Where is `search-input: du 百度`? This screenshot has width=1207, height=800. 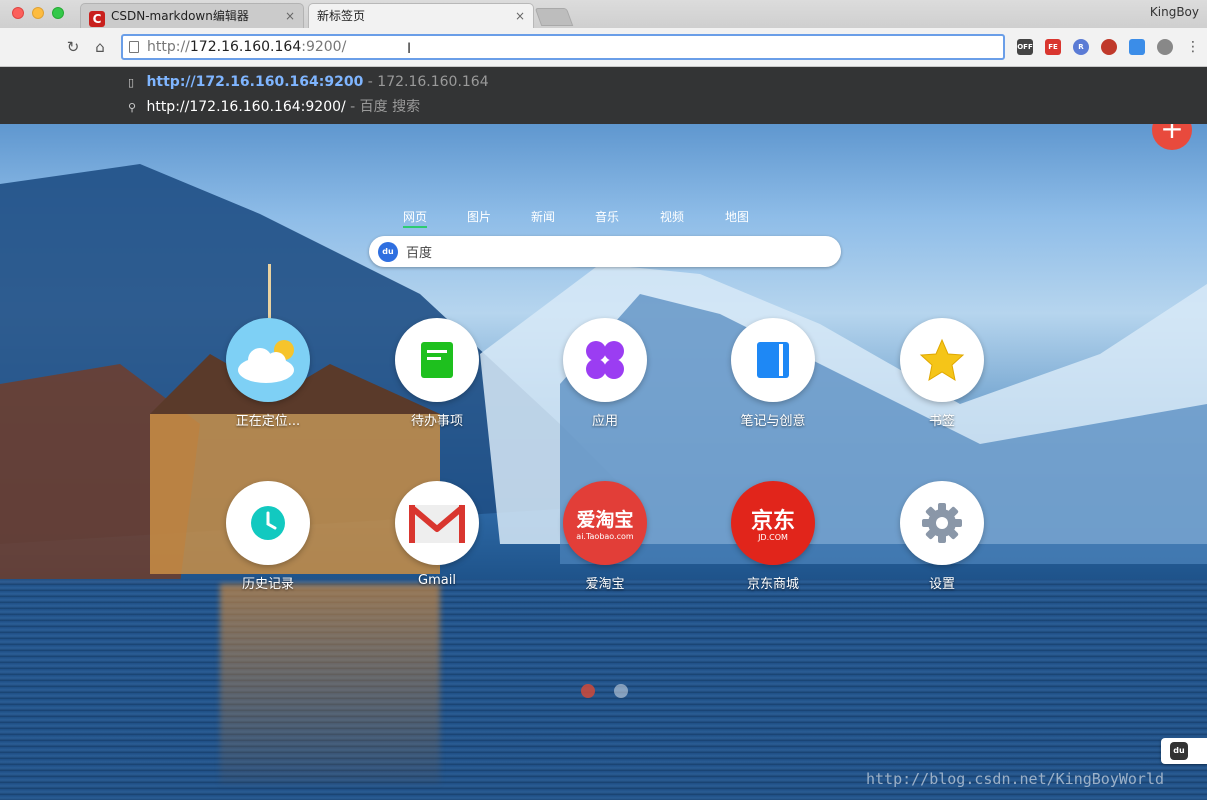
search-input: du 百度 is located at coordinates (605, 251).